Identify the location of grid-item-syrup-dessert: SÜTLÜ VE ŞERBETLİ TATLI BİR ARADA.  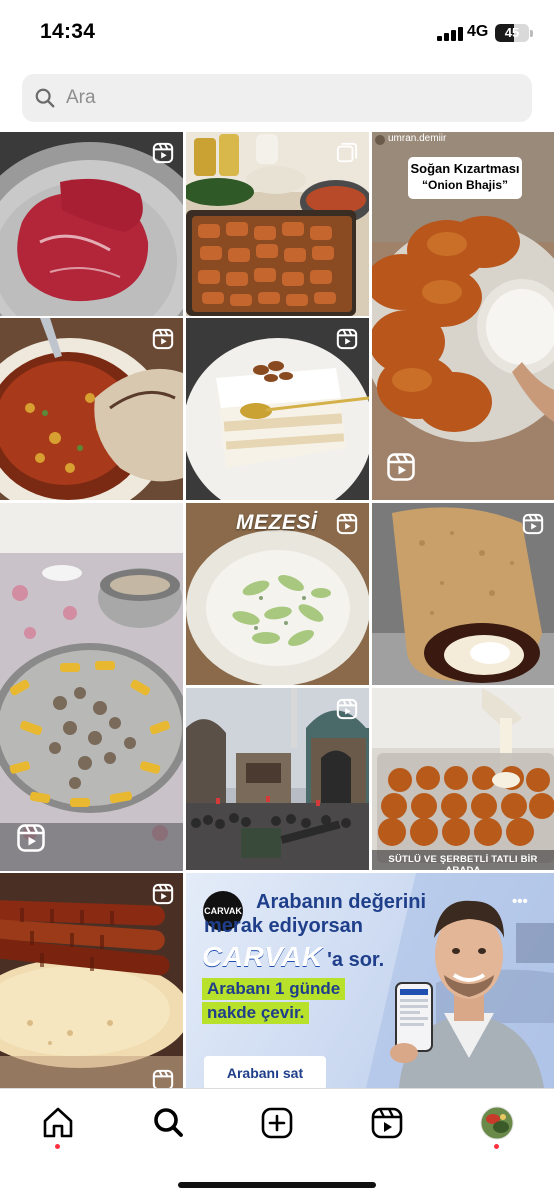
(463, 779).